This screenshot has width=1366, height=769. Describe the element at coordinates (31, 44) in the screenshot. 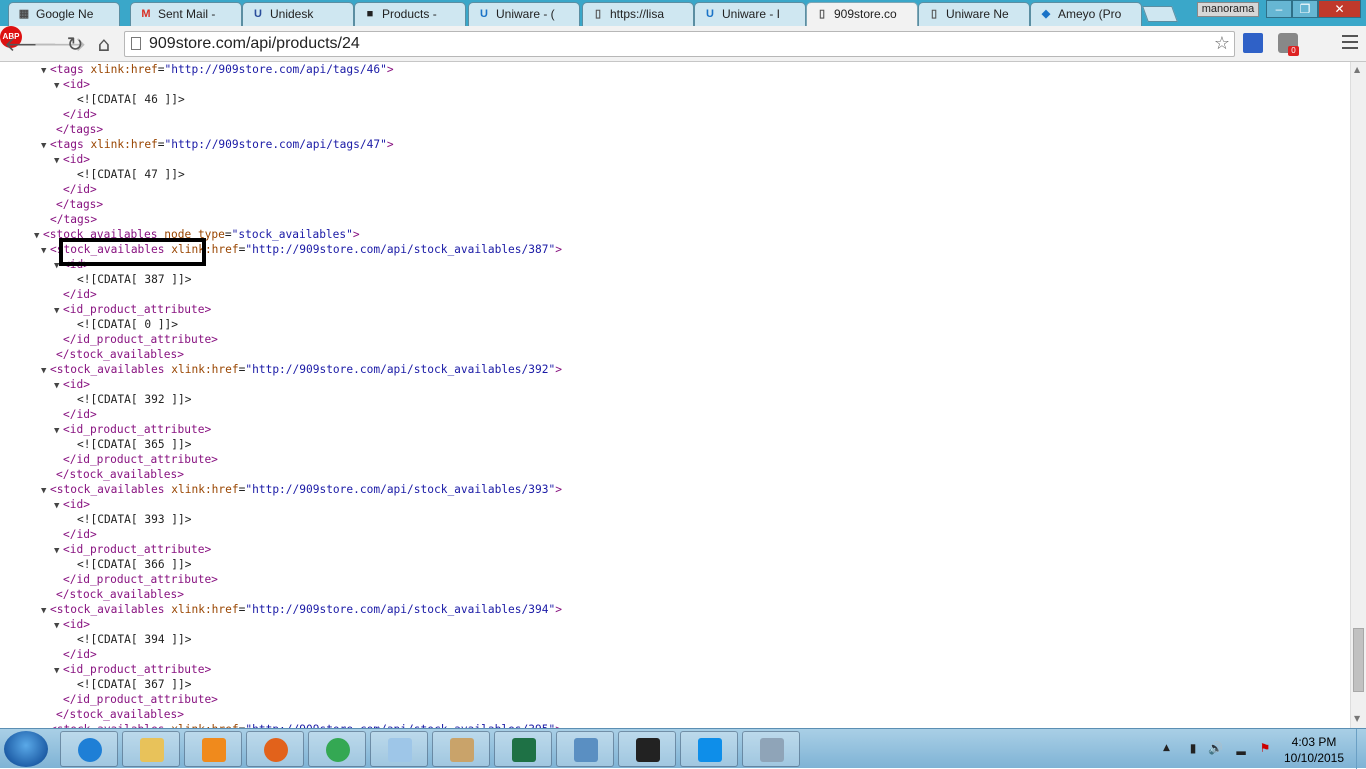

I see `back-button: 🡐` at that location.